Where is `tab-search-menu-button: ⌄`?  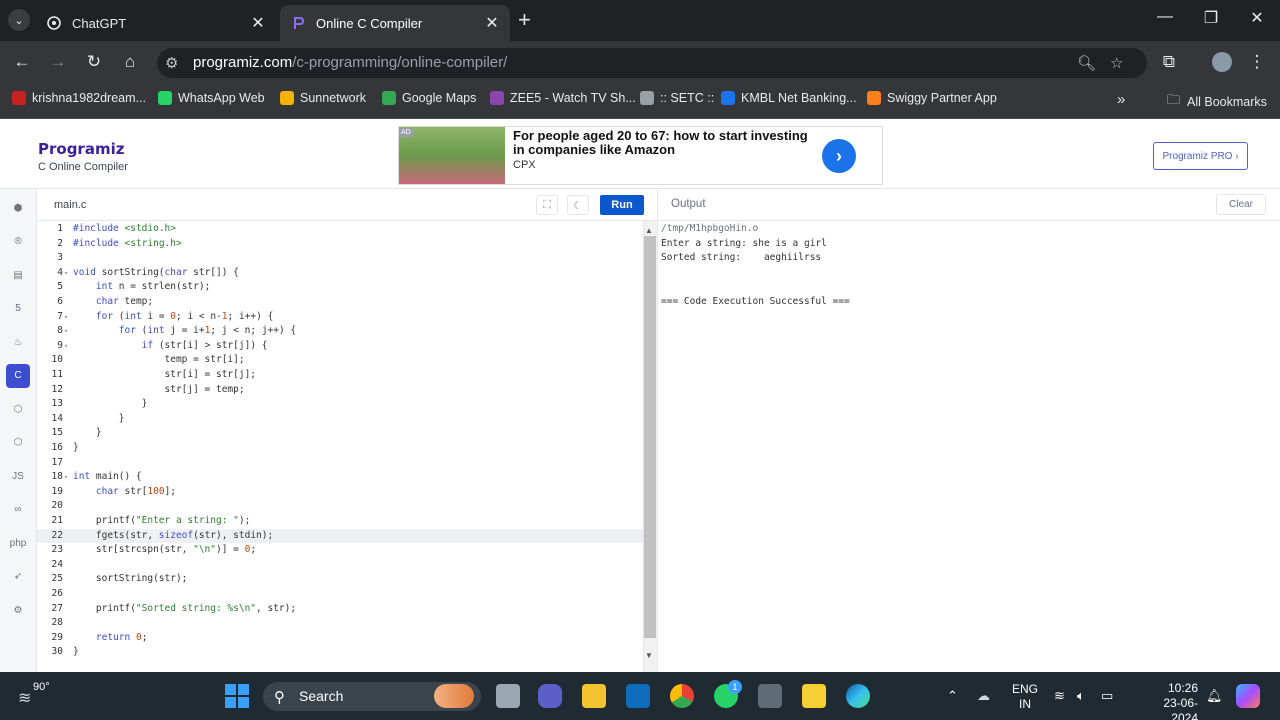 tab-search-menu-button: ⌄ is located at coordinates (19, 20).